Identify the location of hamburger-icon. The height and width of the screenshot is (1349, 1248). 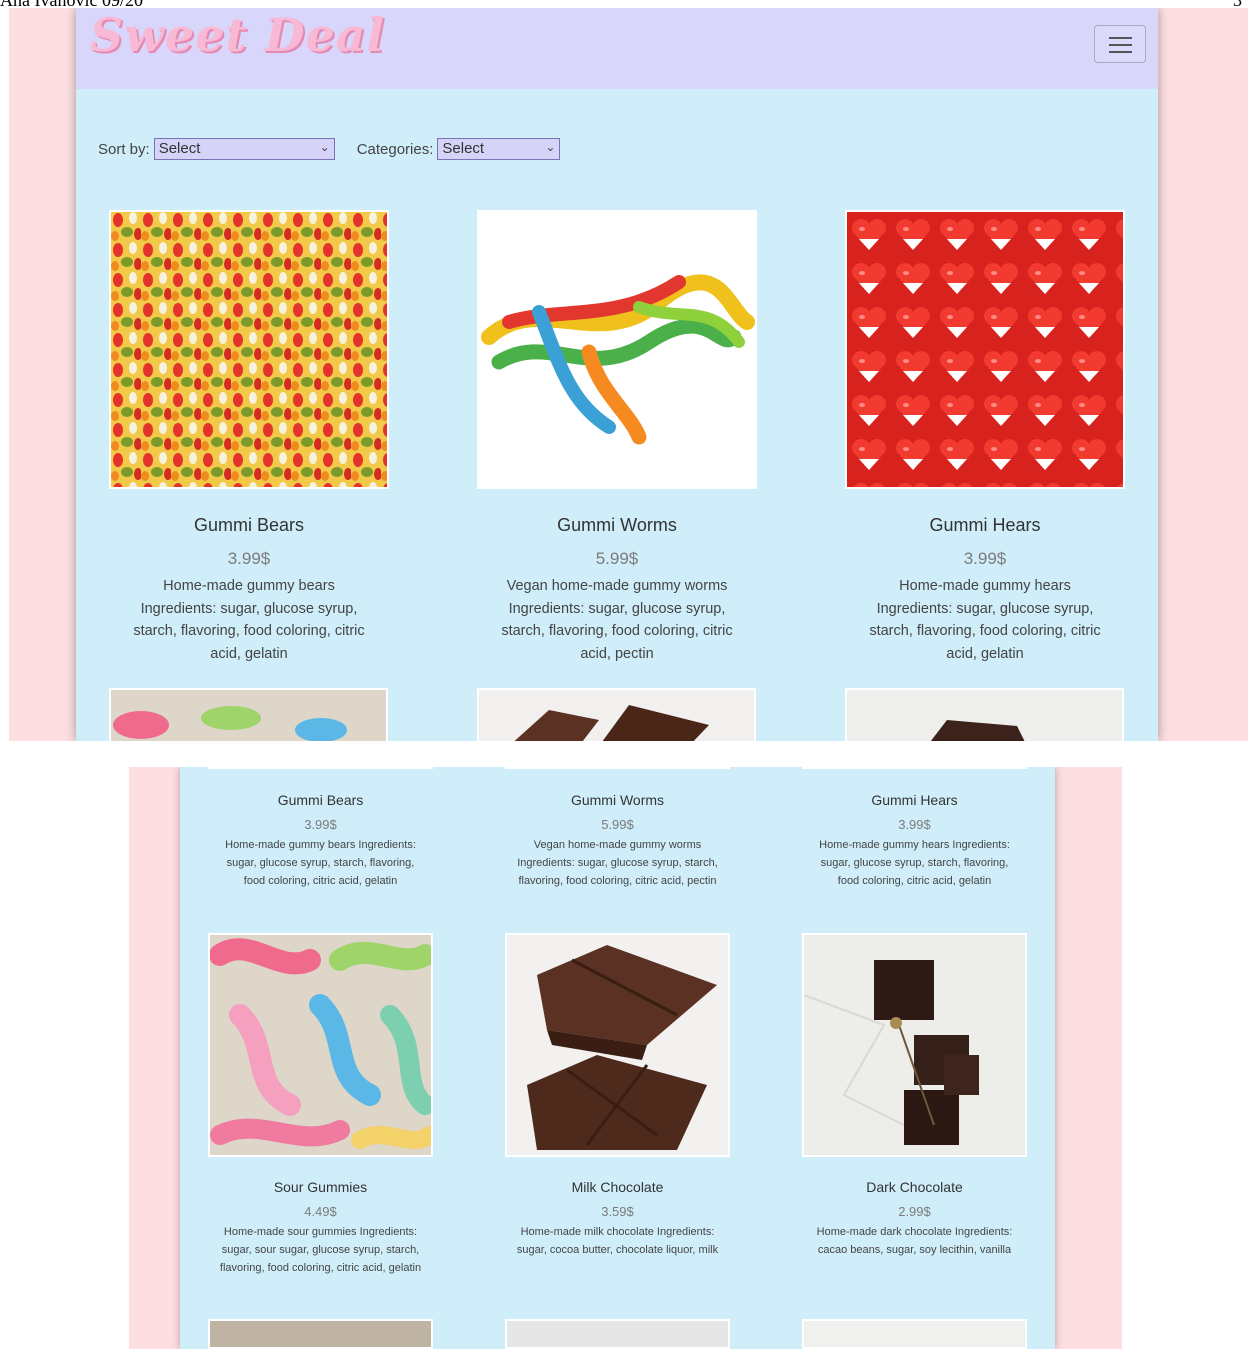
(1120, 44).